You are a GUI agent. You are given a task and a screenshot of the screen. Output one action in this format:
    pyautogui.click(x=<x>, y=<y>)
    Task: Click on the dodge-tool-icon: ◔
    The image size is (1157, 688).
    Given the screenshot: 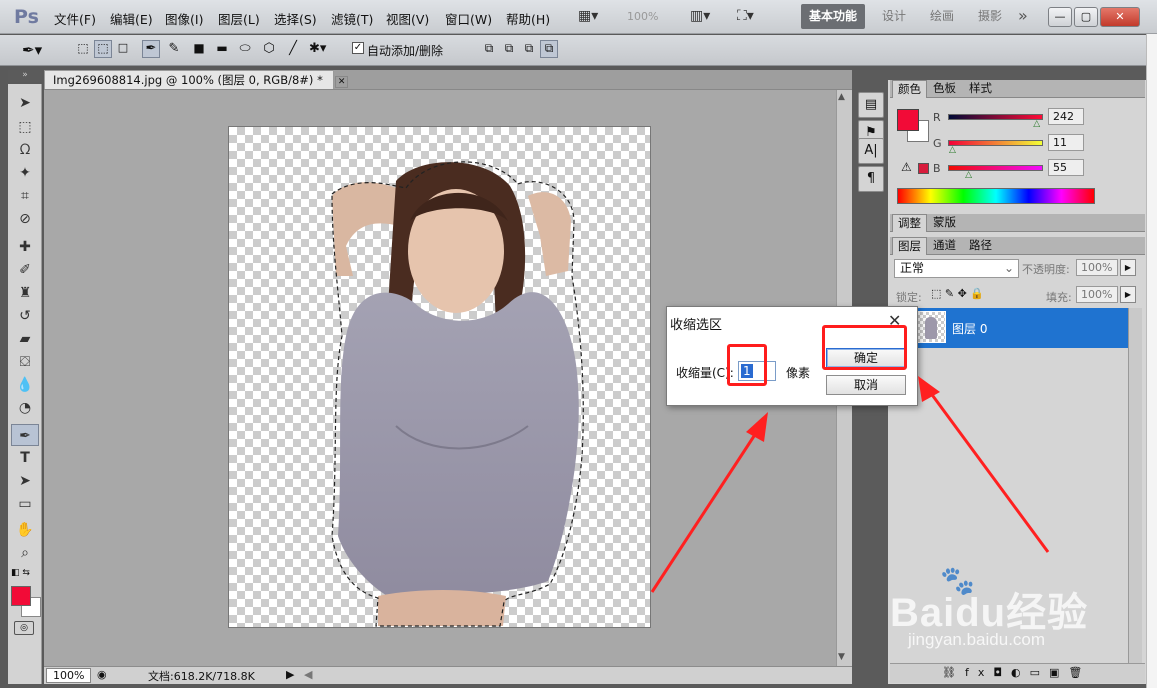 What is the action you would take?
    pyautogui.click(x=25, y=408)
    